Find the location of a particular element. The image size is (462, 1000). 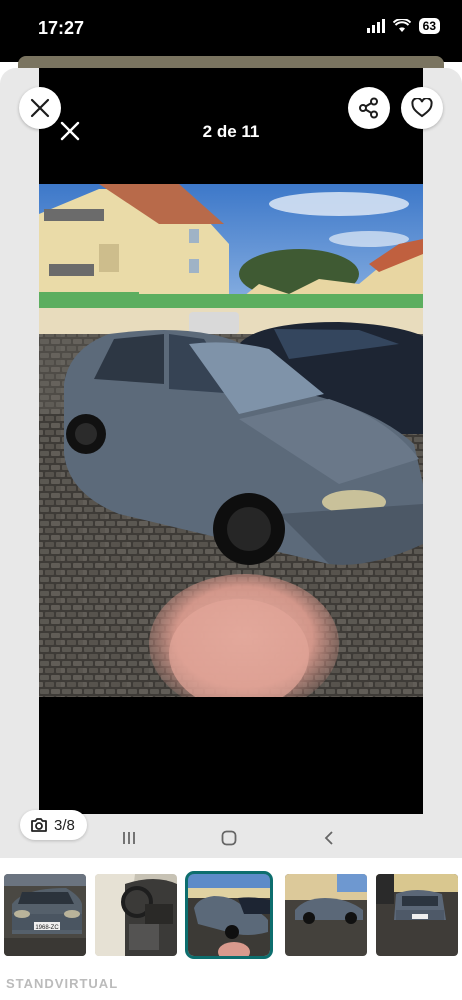

favorite-button is located at coordinates (422, 108).